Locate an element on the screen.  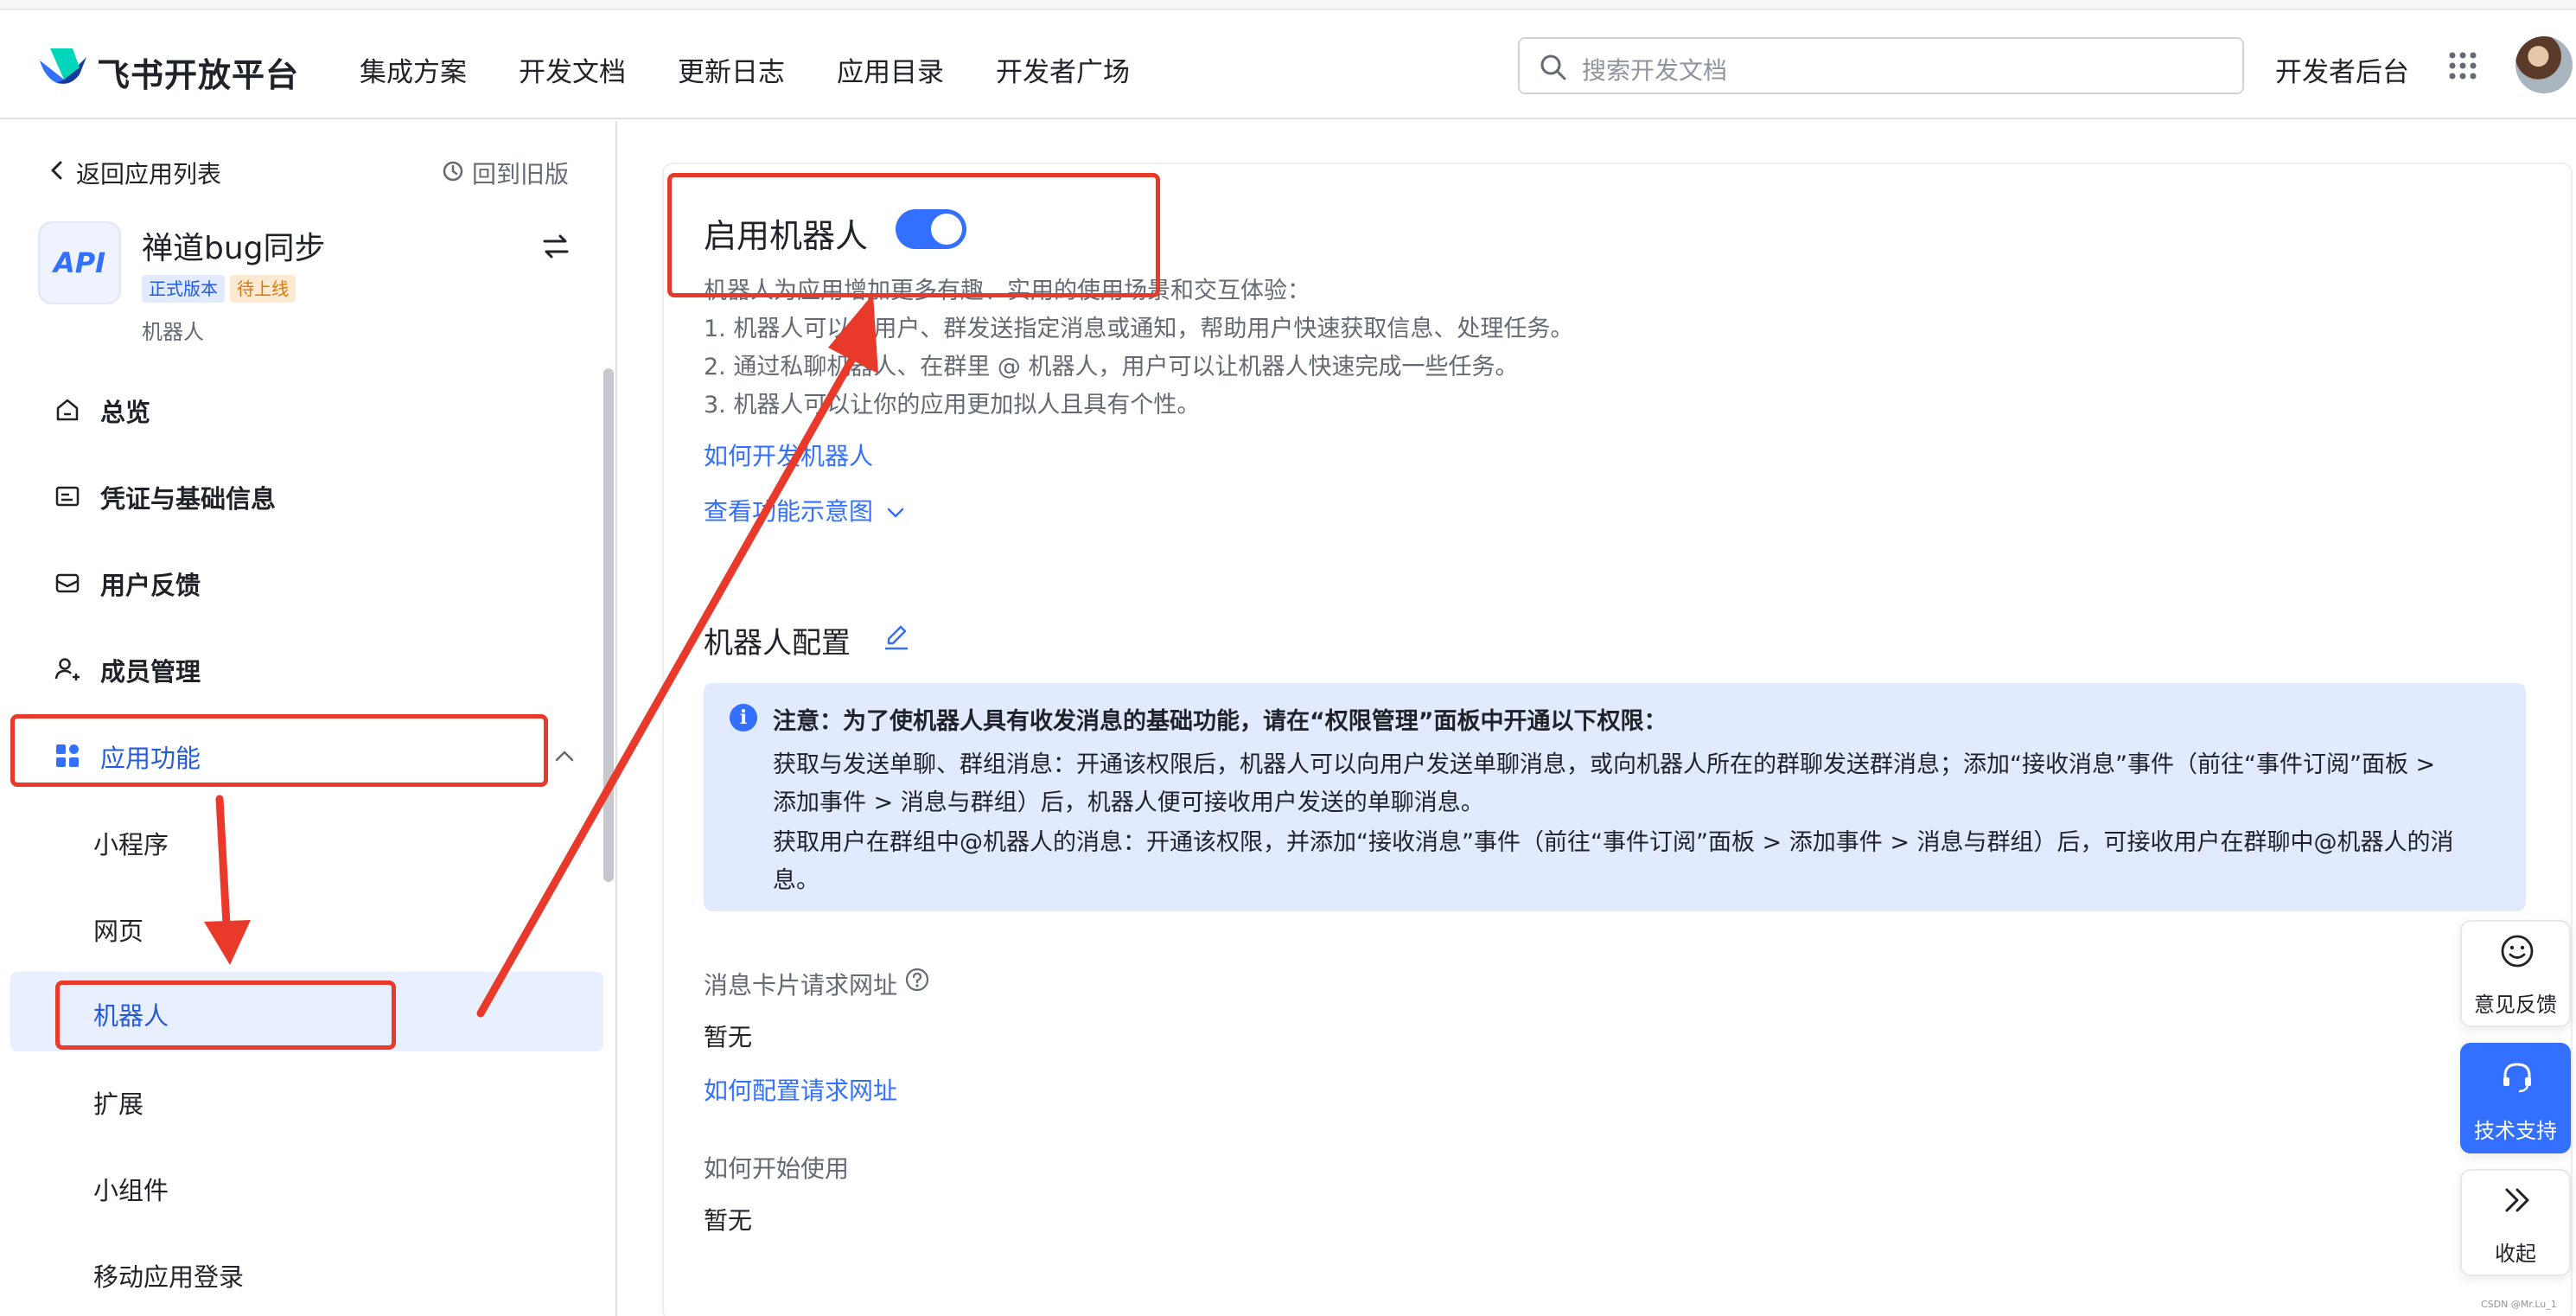
menu-label: 凭证与基础信息 is located at coordinates (188, 499).